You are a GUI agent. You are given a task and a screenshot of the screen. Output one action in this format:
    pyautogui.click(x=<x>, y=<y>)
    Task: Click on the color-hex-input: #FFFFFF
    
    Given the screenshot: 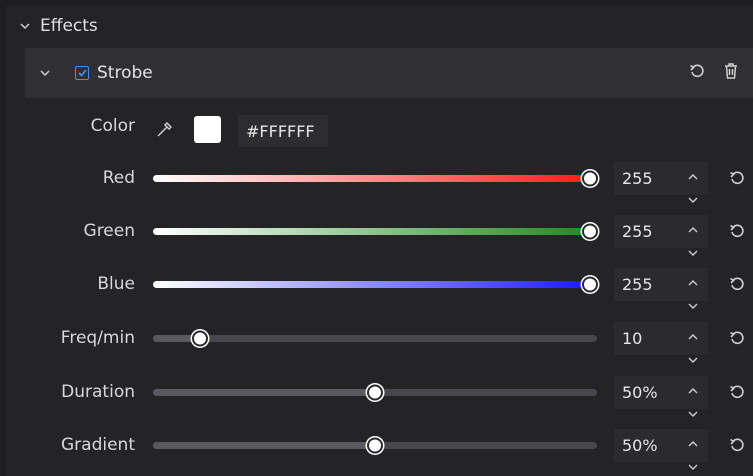 What is the action you would take?
    pyautogui.click(x=283, y=131)
    